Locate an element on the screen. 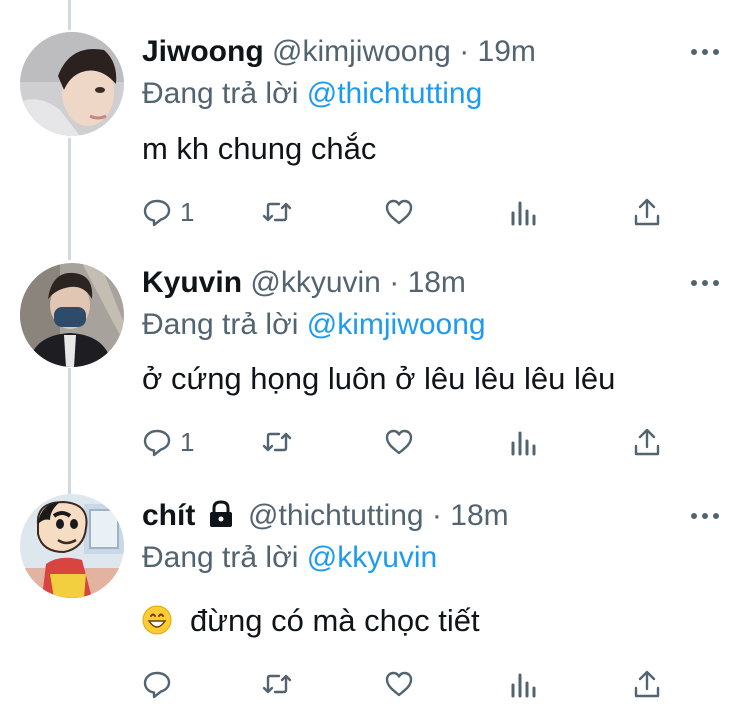 The image size is (750, 712). replying-mention: @kimjiwoong is located at coordinates (396, 324).